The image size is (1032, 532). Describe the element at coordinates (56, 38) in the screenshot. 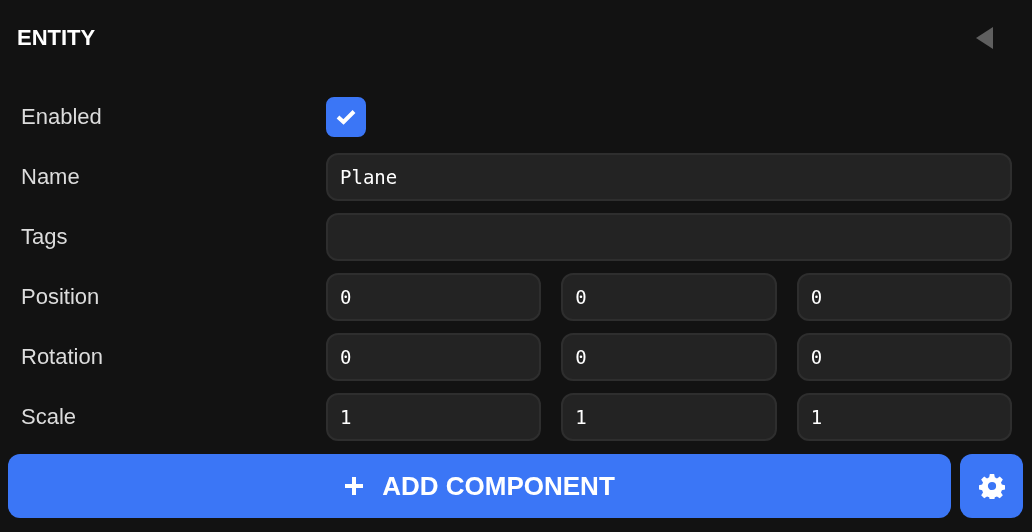

I see `panel-title: ENTITY` at that location.